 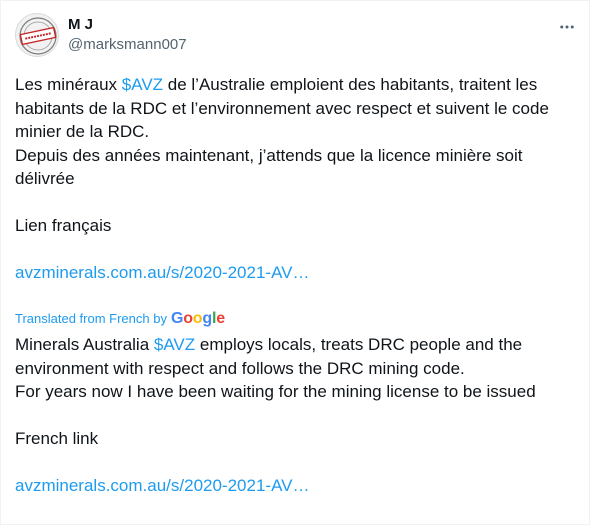 I want to click on translation-paragraph-3: French link, so click(x=57, y=438).